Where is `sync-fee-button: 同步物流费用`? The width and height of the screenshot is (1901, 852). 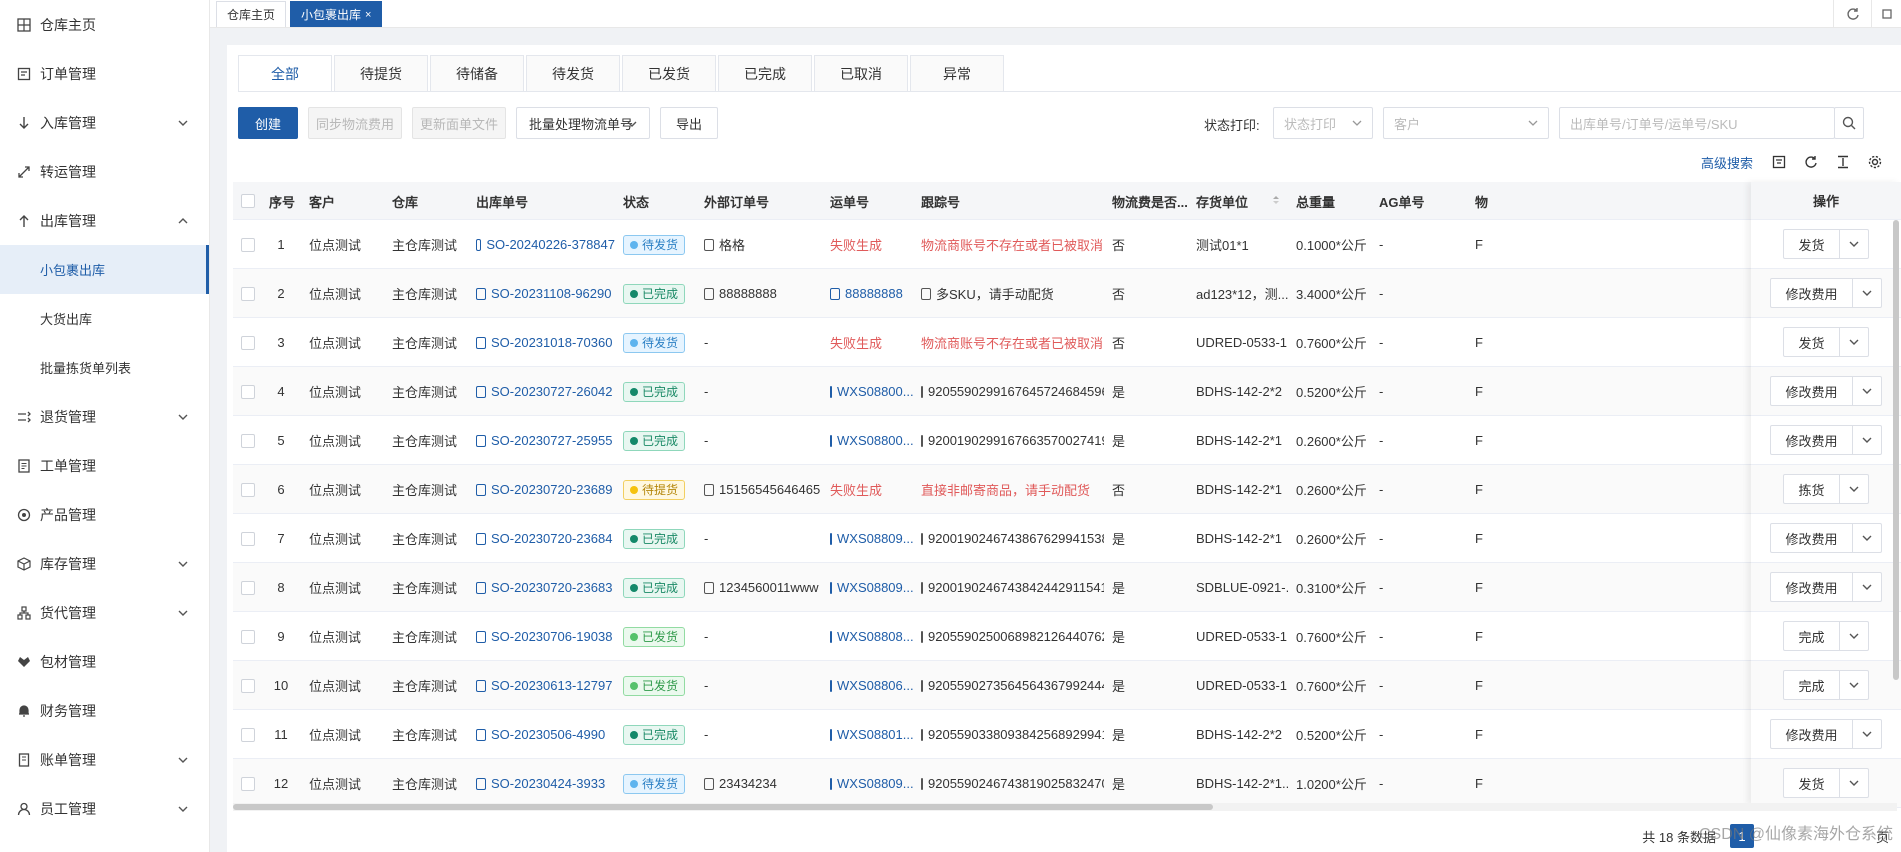
sync-fee-button: 同步物流费用 is located at coordinates (355, 123).